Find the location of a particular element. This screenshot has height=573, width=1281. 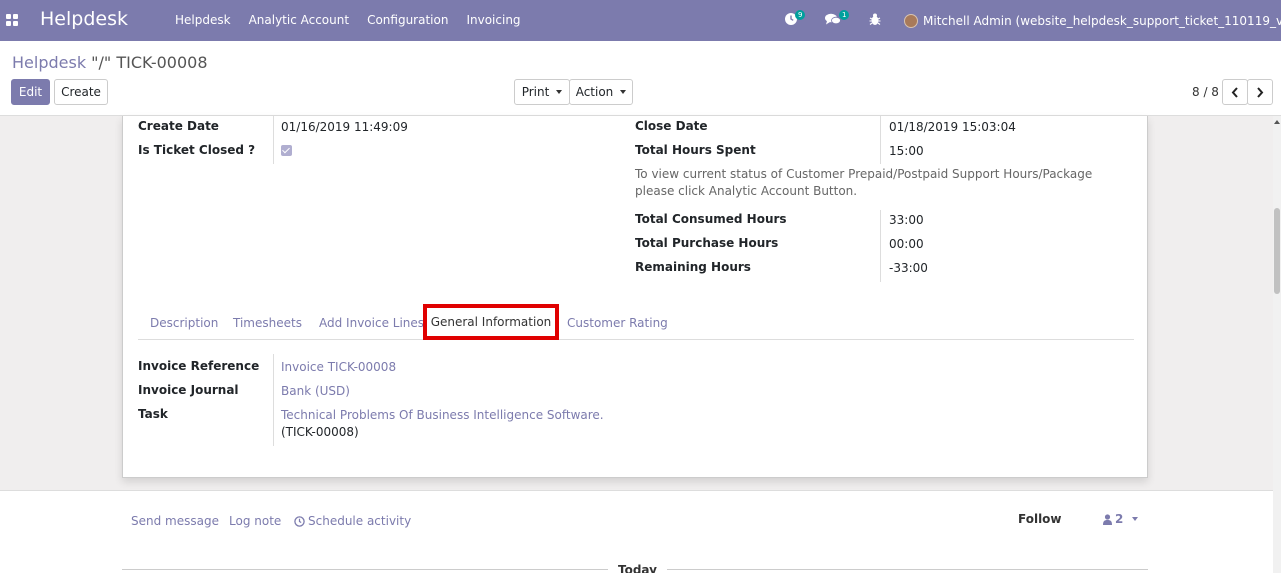

chevron-right-icon is located at coordinates (1260, 92).